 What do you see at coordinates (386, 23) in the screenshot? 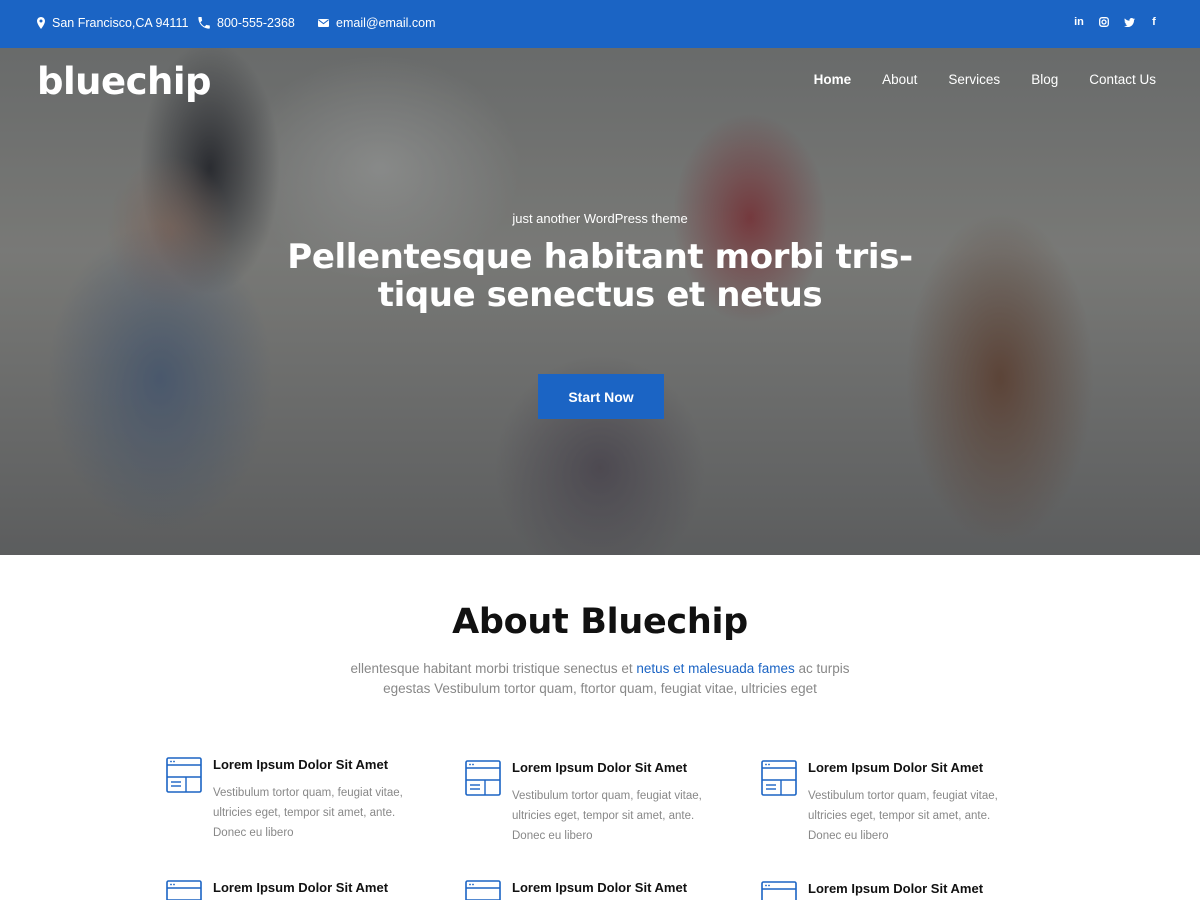
I see `email-text: email@email.com` at bounding box center [386, 23].